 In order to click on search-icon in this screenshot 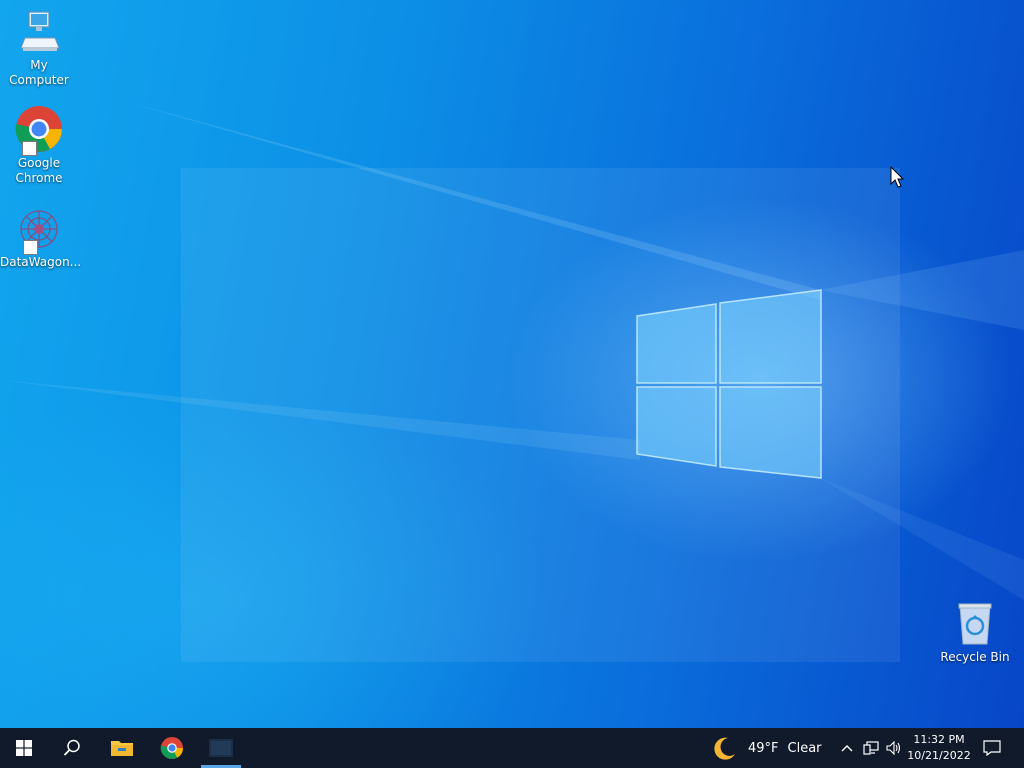, I will do `click(71, 747)`.